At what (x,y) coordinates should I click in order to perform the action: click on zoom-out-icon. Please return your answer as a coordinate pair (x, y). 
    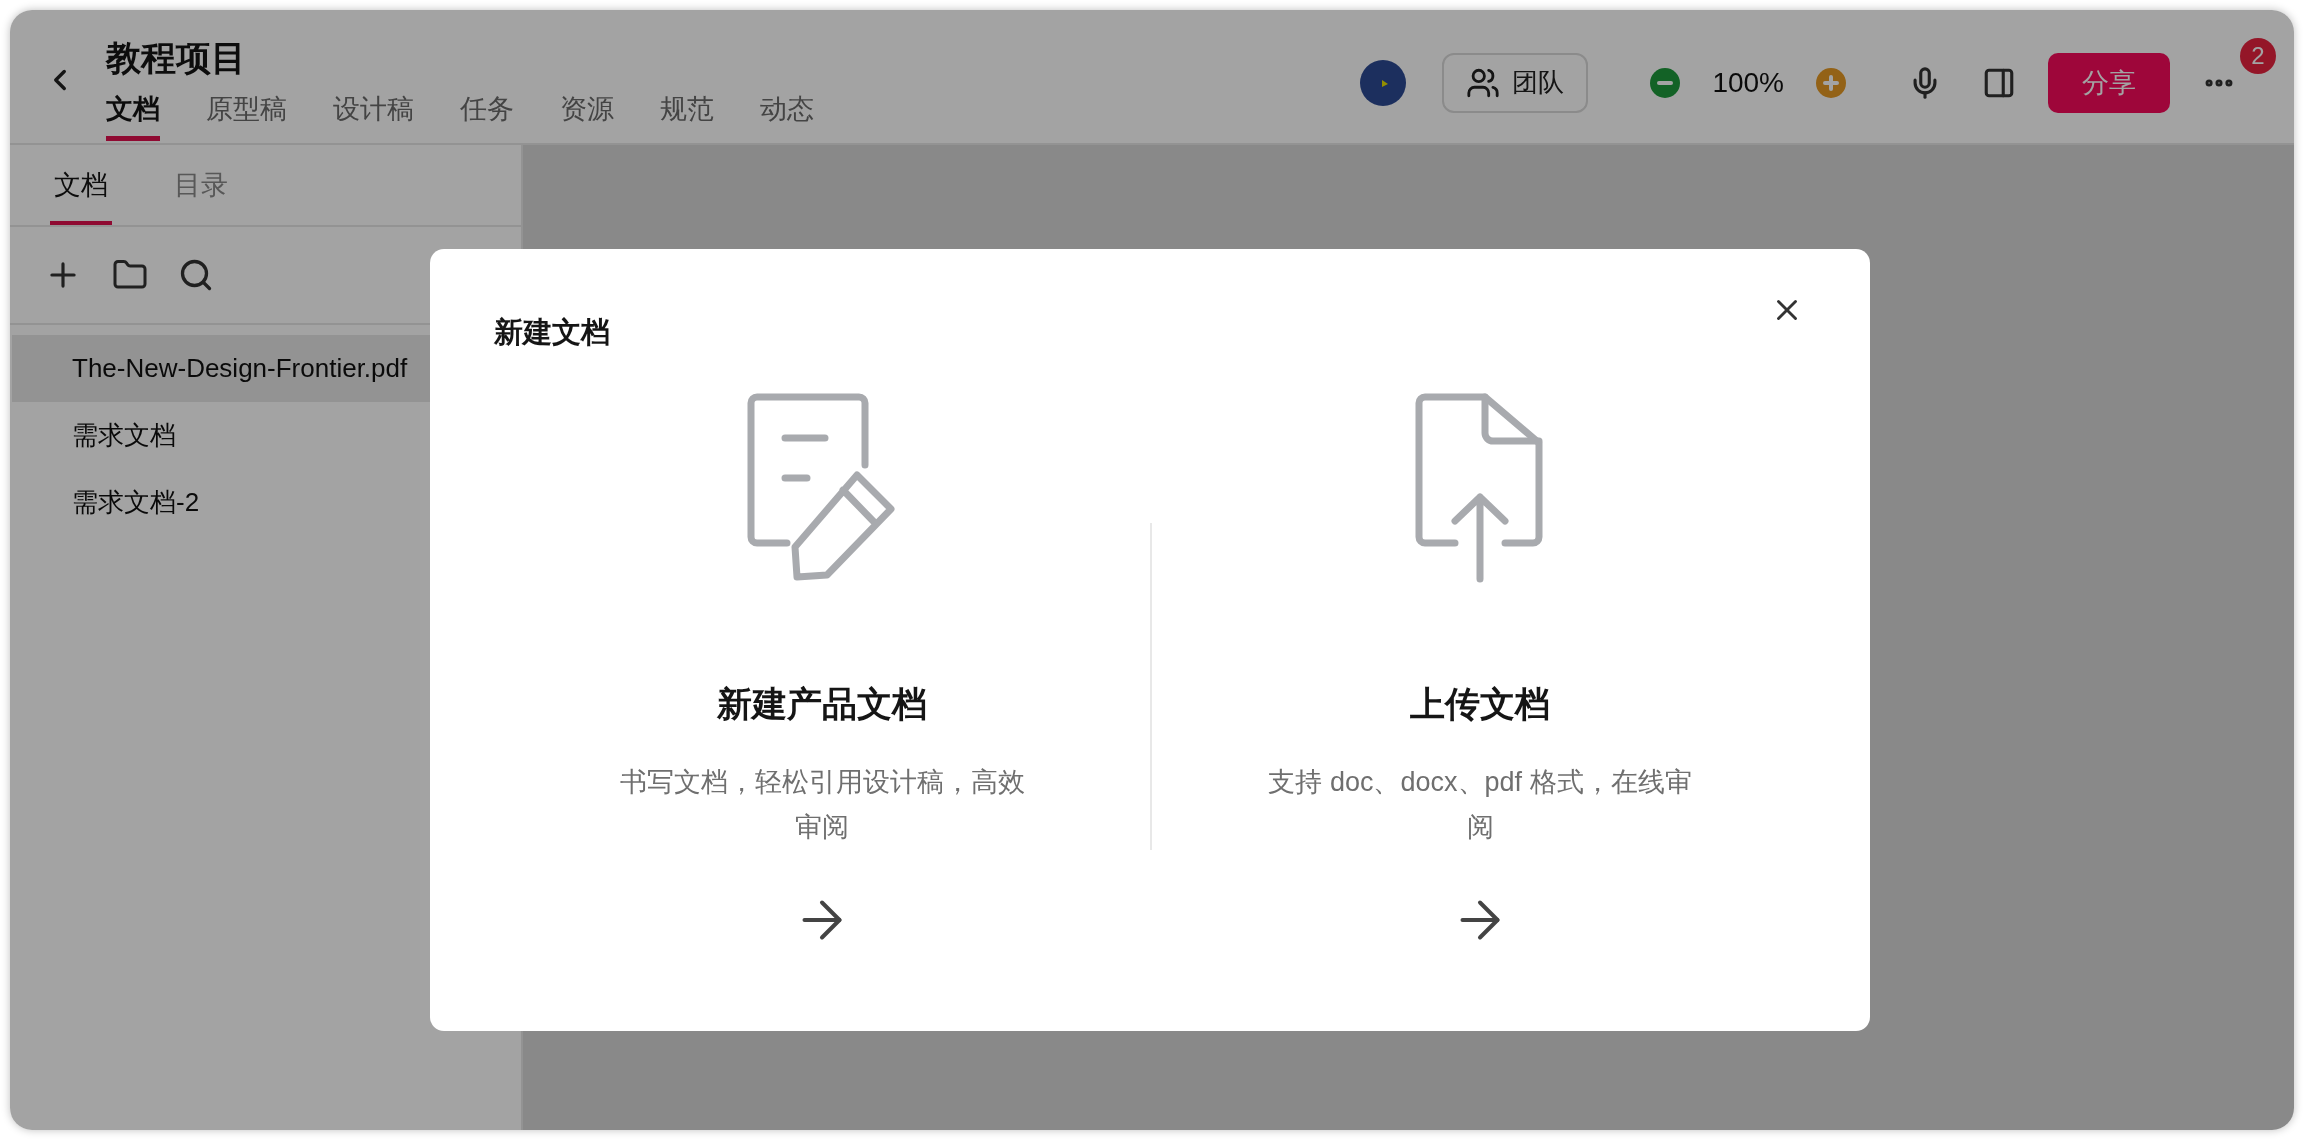
    Looking at the image, I should click on (1665, 82).